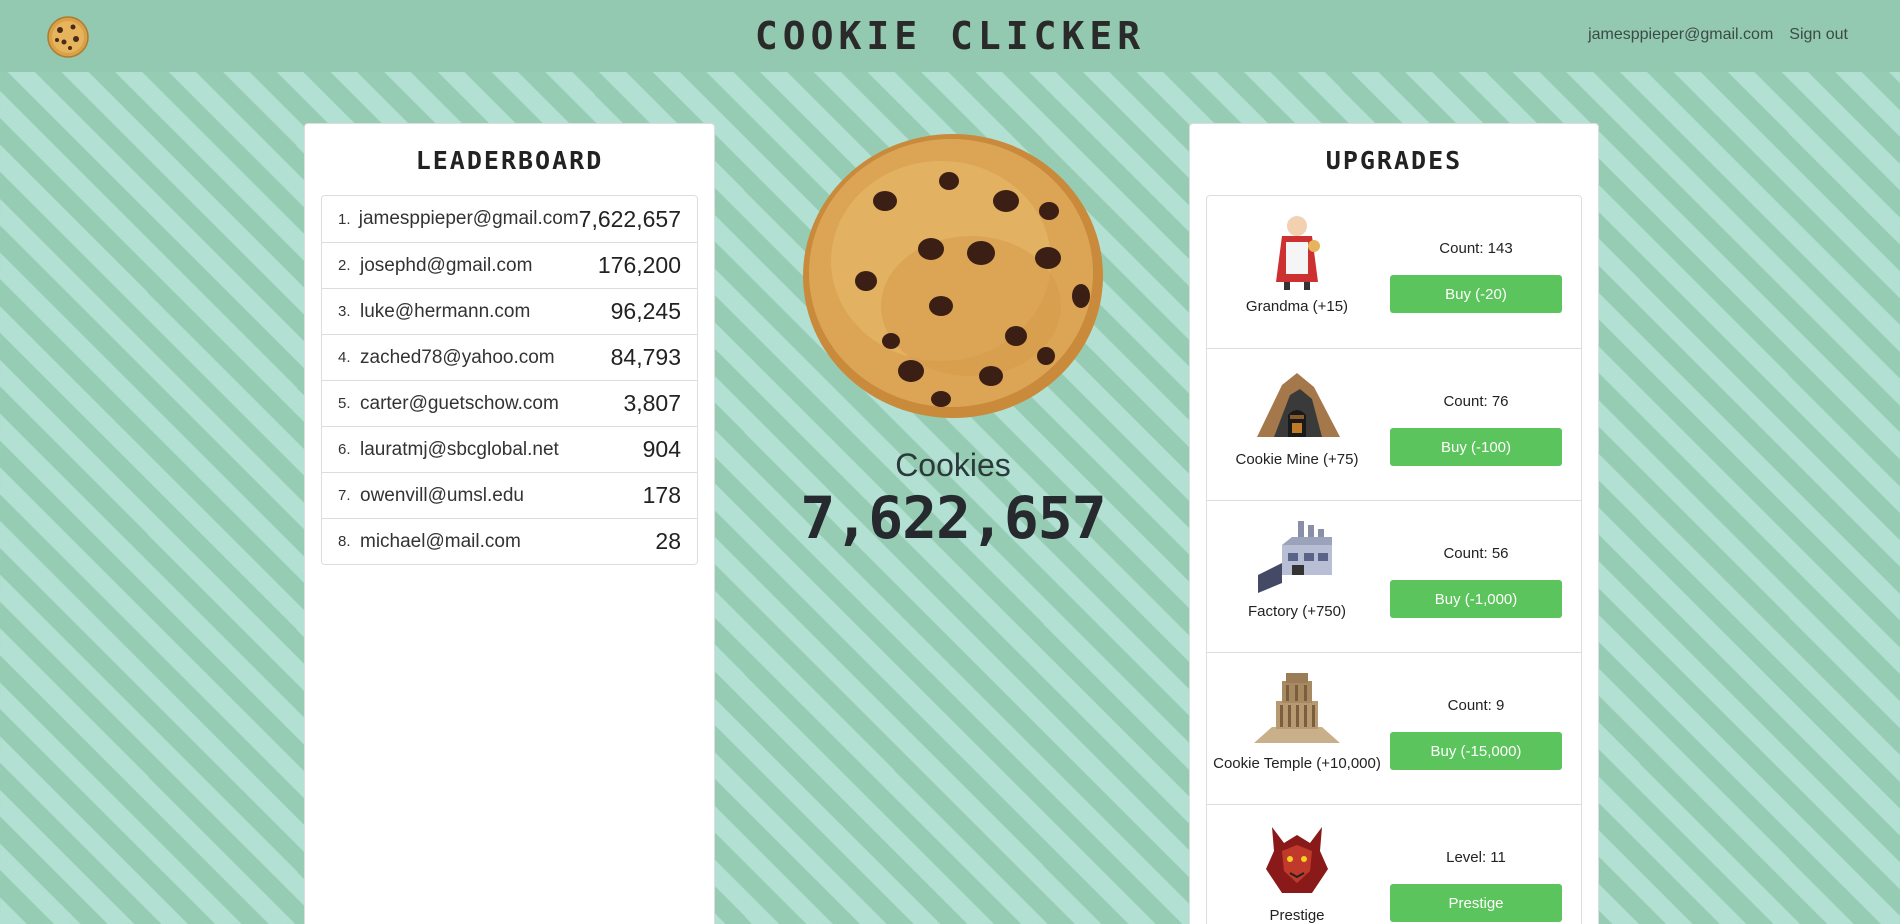 The height and width of the screenshot is (924, 1900). I want to click on leaderboard-score: 96,245, so click(645, 311).